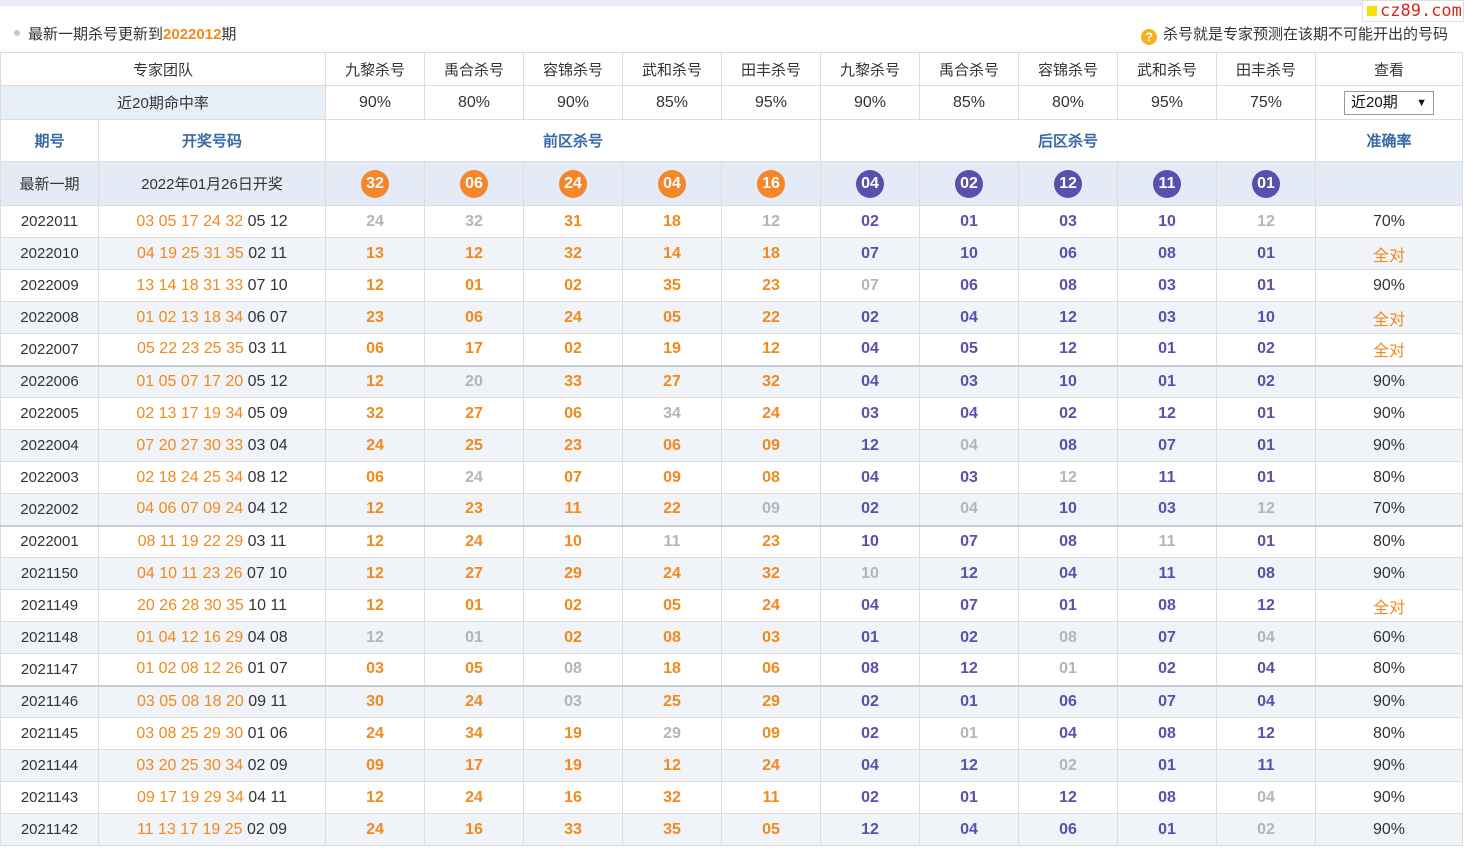 The height and width of the screenshot is (856, 1464). Describe the element at coordinates (212, 605) in the screenshot. I see `draw-numbers: 20 26 28 30 35 10 11` at that location.